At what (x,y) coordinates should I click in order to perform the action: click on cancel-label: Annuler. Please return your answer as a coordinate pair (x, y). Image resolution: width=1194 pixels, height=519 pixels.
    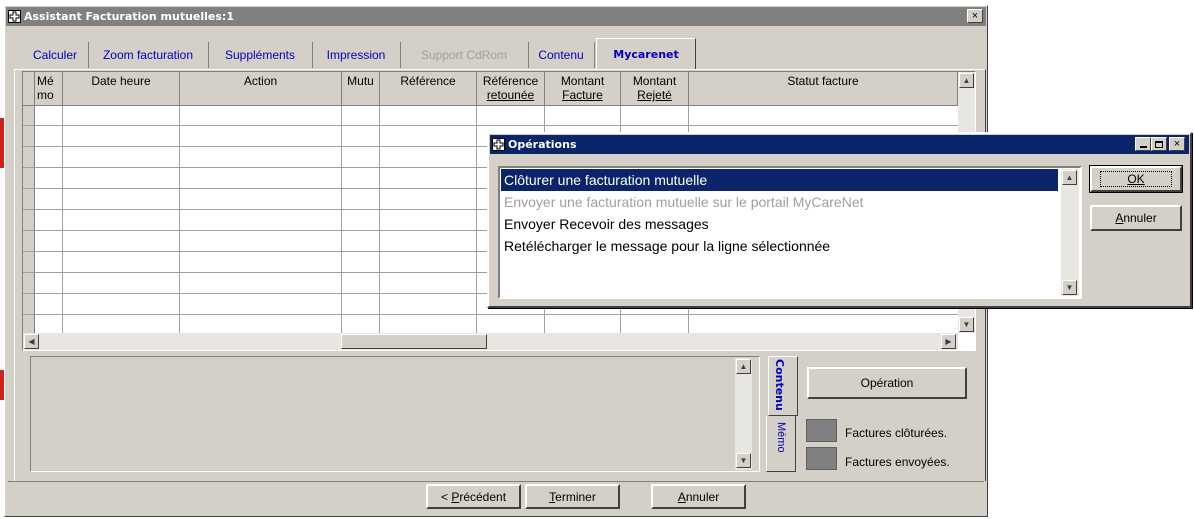
    Looking at the image, I should click on (698, 496).